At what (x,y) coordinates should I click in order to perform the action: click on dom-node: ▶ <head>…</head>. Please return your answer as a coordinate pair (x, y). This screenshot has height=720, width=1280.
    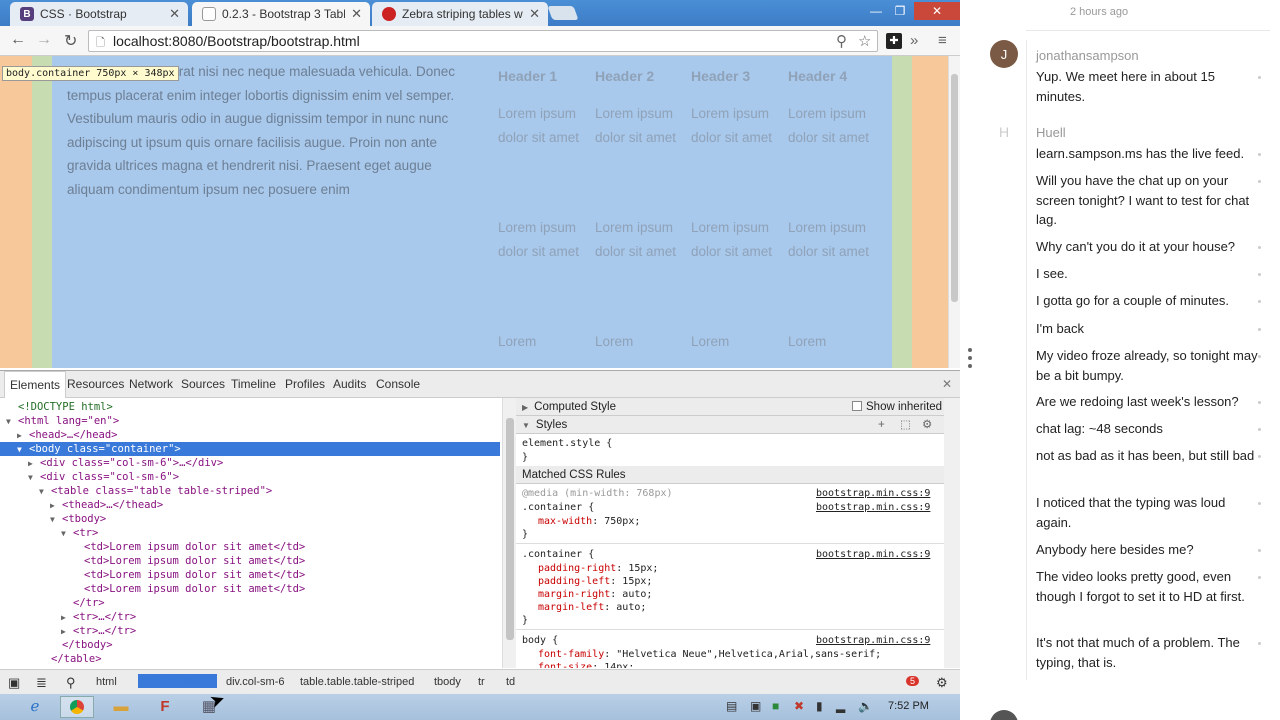
    Looking at the image, I should click on (250, 435).